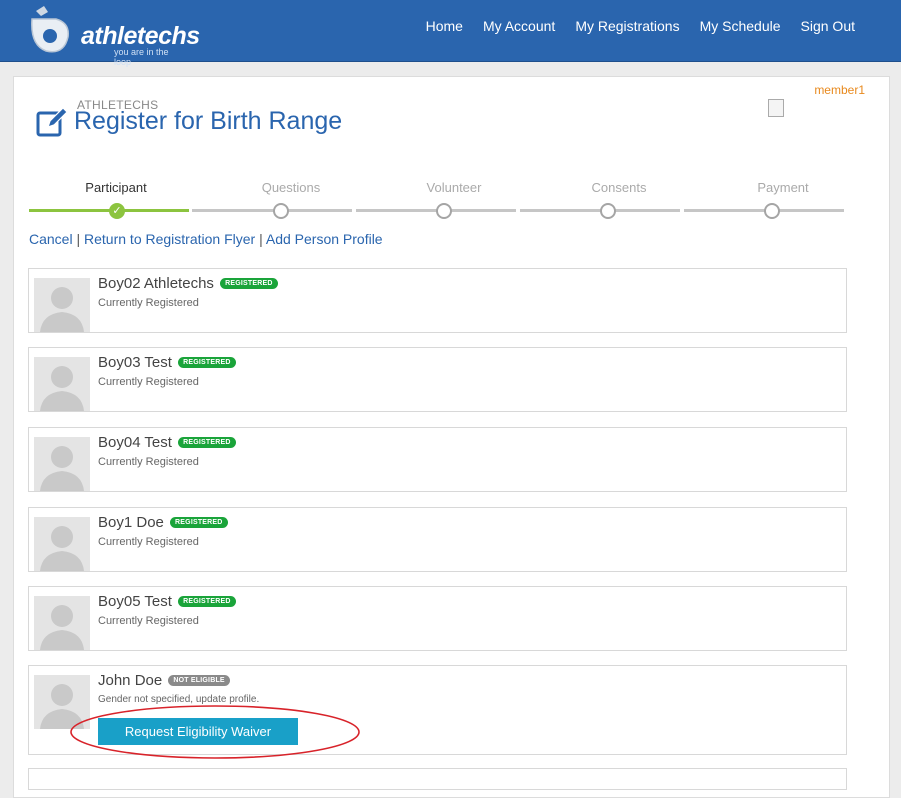 Image resolution: width=901 pixels, height=798 pixels. Describe the element at coordinates (117, 211) in the screenshot. I see `step-participant-check-icon: ✓` at that location.